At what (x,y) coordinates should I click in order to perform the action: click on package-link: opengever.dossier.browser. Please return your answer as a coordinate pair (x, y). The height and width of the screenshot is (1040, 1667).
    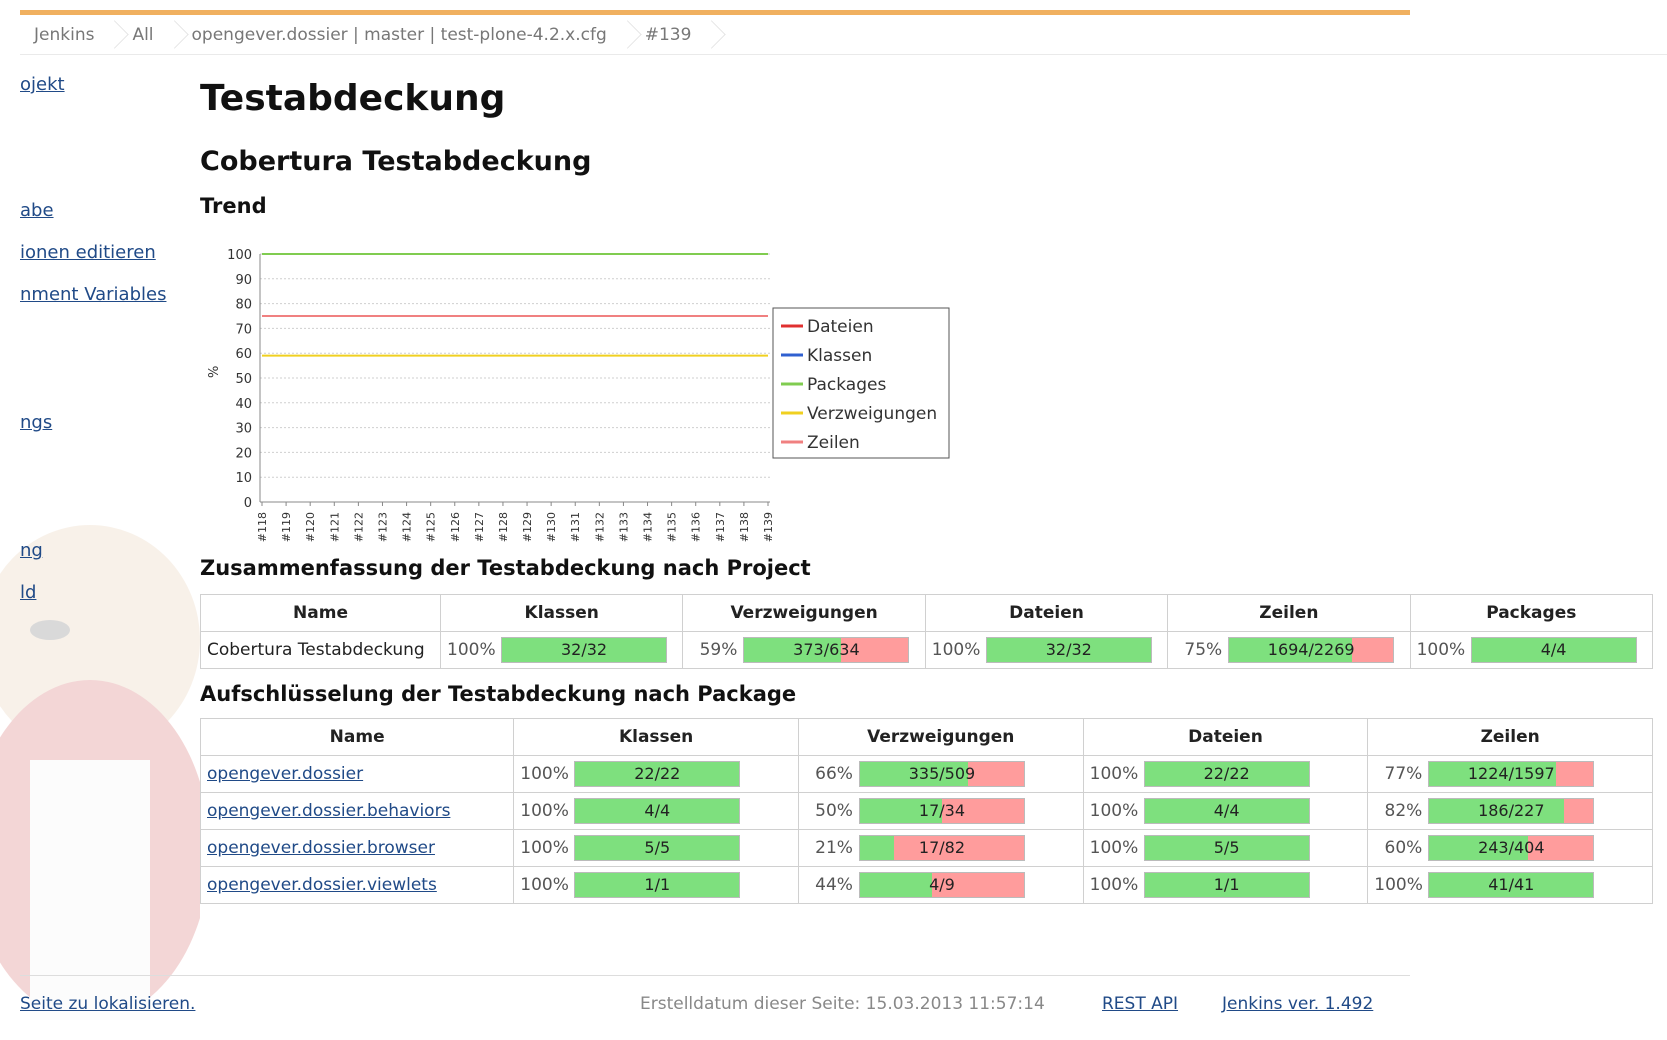
    Looking at the image, I should click on (321, 848).